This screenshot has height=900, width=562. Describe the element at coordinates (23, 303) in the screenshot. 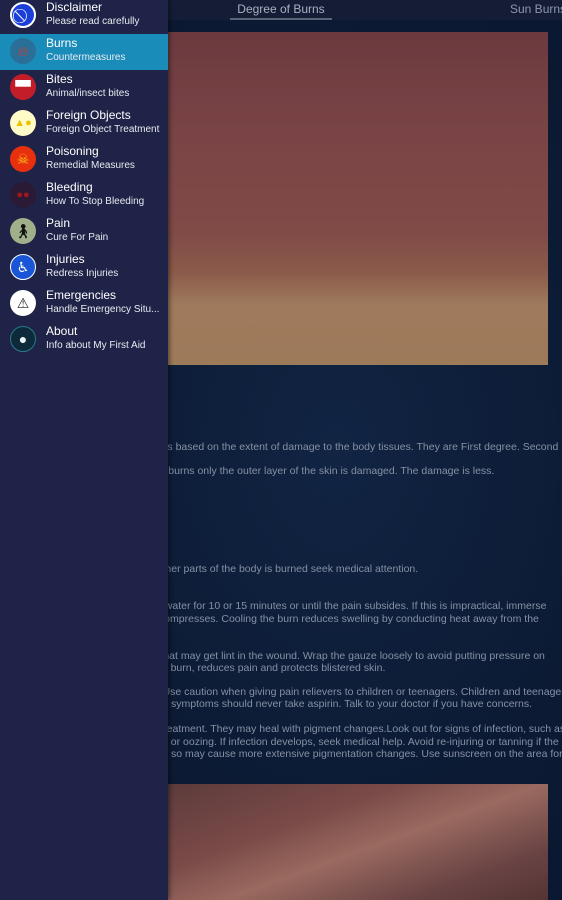

I see `warning-icon: ⚠︎` at that location.